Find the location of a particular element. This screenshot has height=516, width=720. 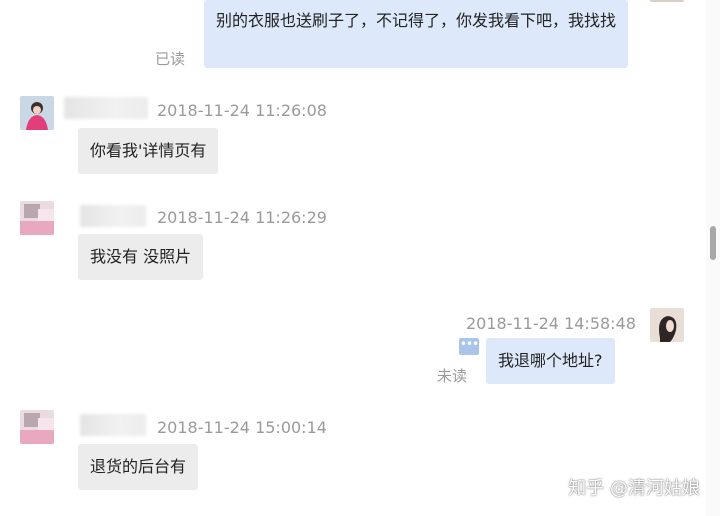

message-text: 你看我'详情页有 is located at coordinates (148, 150).